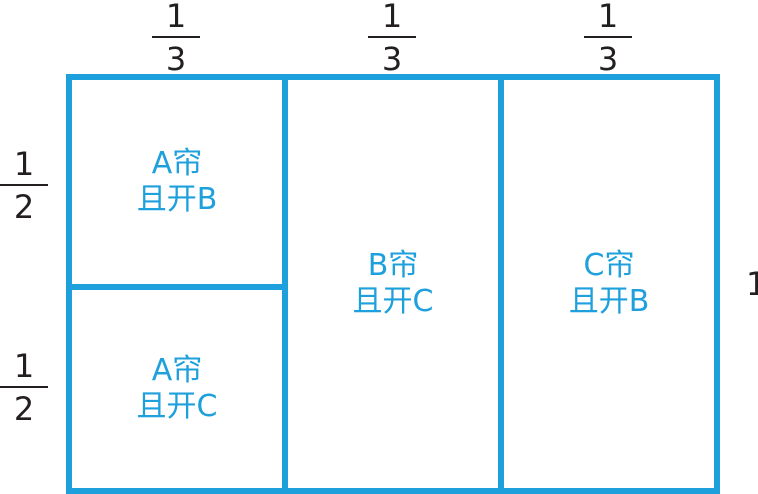  I want to click on cell-a-open-b-line2: 且开B, so click(177, 199).